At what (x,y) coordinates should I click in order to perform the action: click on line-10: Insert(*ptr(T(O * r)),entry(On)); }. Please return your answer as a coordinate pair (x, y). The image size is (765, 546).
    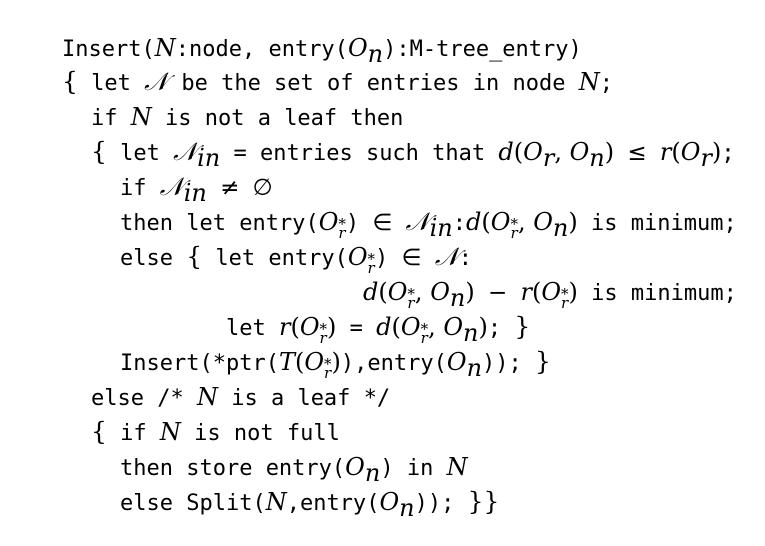
    Looking at the image, I should click on (335, 364).